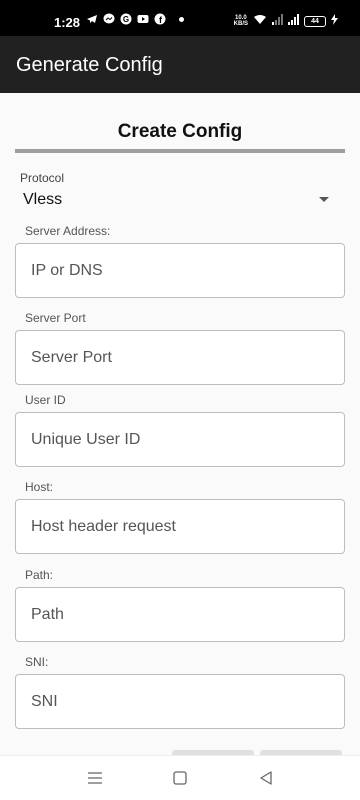  What do you see at coordinates (68, 231) in the screenshot?
I see `server-address-label: Server Address:` at bounding box center [68, 231].